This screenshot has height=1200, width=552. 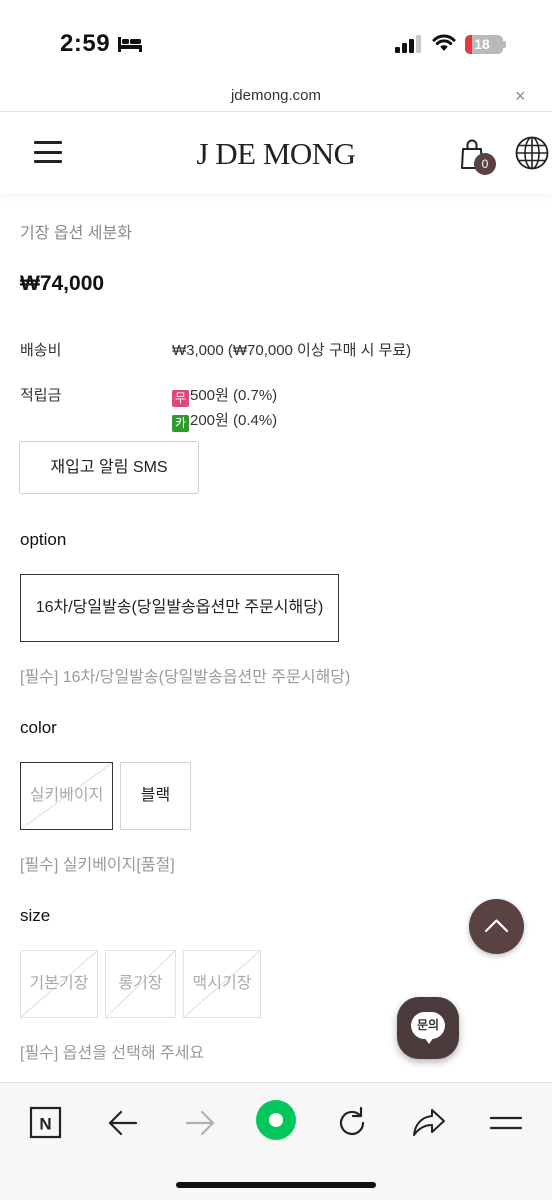 What do you see at coordinates (504, 44) in the screenshot?
I see `battery-tip` at bounding box center [504, 44].